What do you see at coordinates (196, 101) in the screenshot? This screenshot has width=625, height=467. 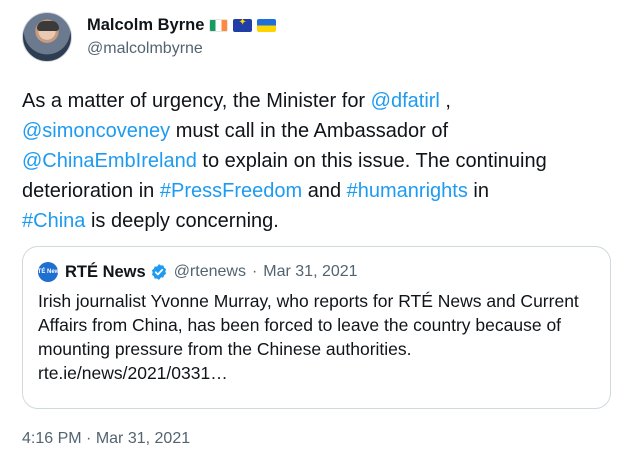 I see `tweet-text-segment: As a matter of urgency, the Minister for` at bounding box center [196, 101].